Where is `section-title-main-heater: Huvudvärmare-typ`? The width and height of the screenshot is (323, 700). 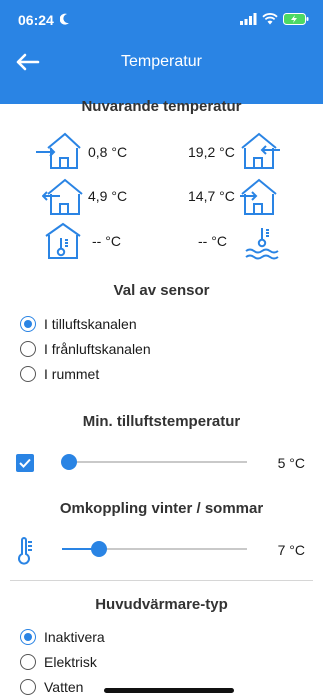
section-title-main-heater: Huvudvärmare-typ is located at coordinates (161, 604).